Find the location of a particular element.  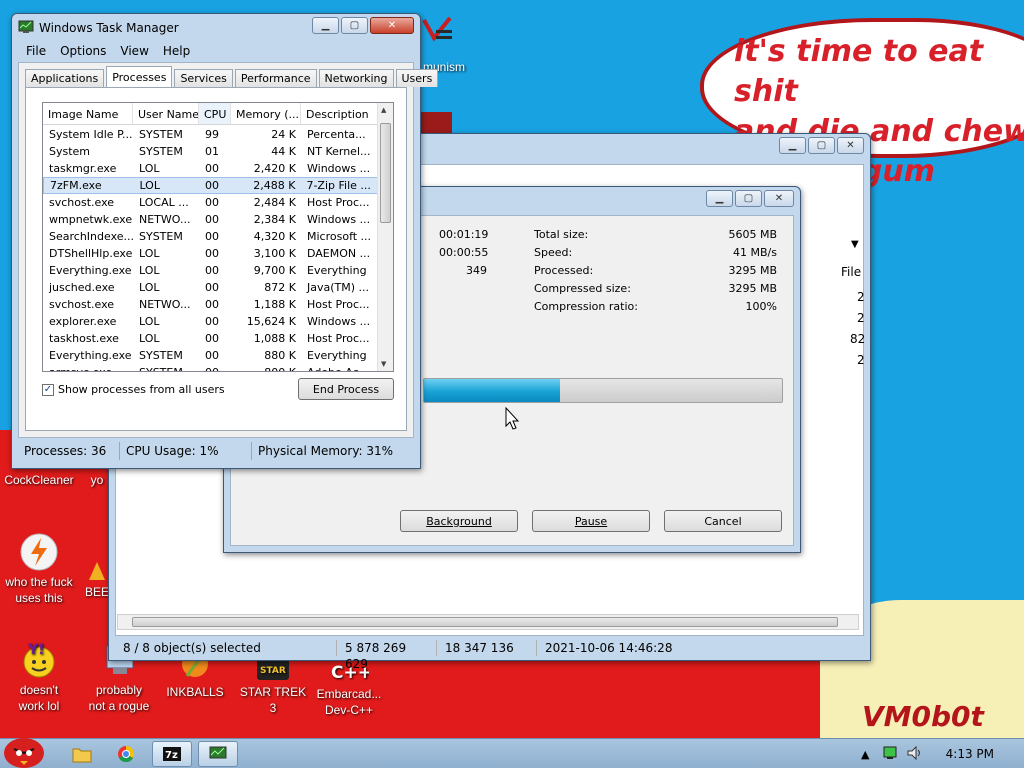

compression-ratio-label: Compression ratio: is located at coordinates (586, 306).